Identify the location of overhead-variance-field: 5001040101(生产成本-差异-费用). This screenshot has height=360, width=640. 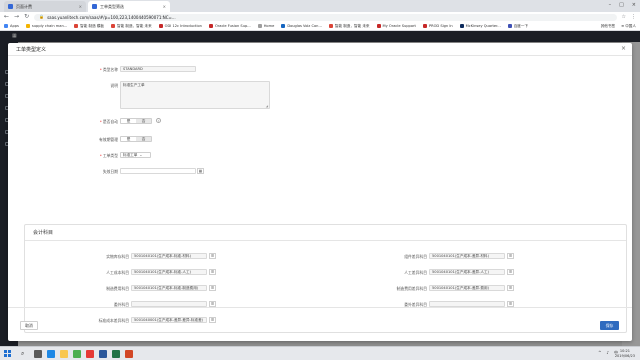
(467, 288).